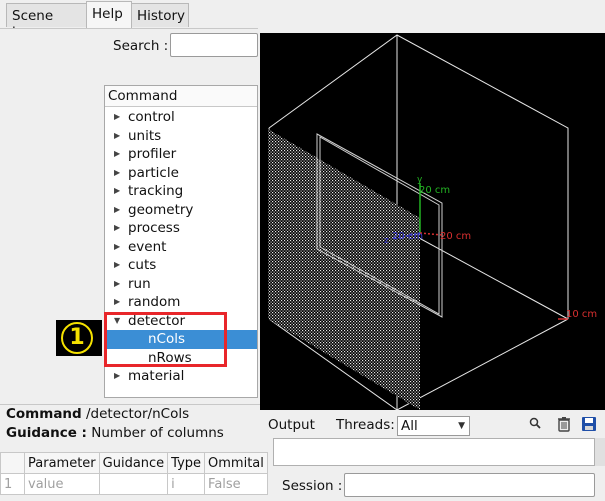 The height and width of the screenshot is (501, 605). I want to click on trash-icon, so click(564, 424).